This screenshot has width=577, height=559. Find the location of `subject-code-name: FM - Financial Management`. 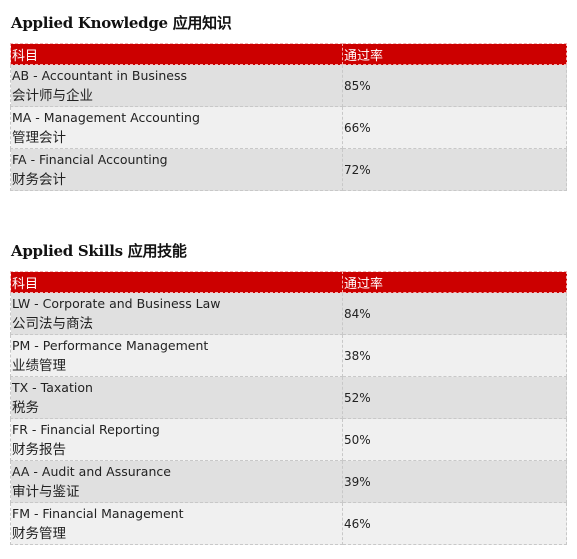

subject-code-name: FM - Financial Management is located at coordinates (98, 513).